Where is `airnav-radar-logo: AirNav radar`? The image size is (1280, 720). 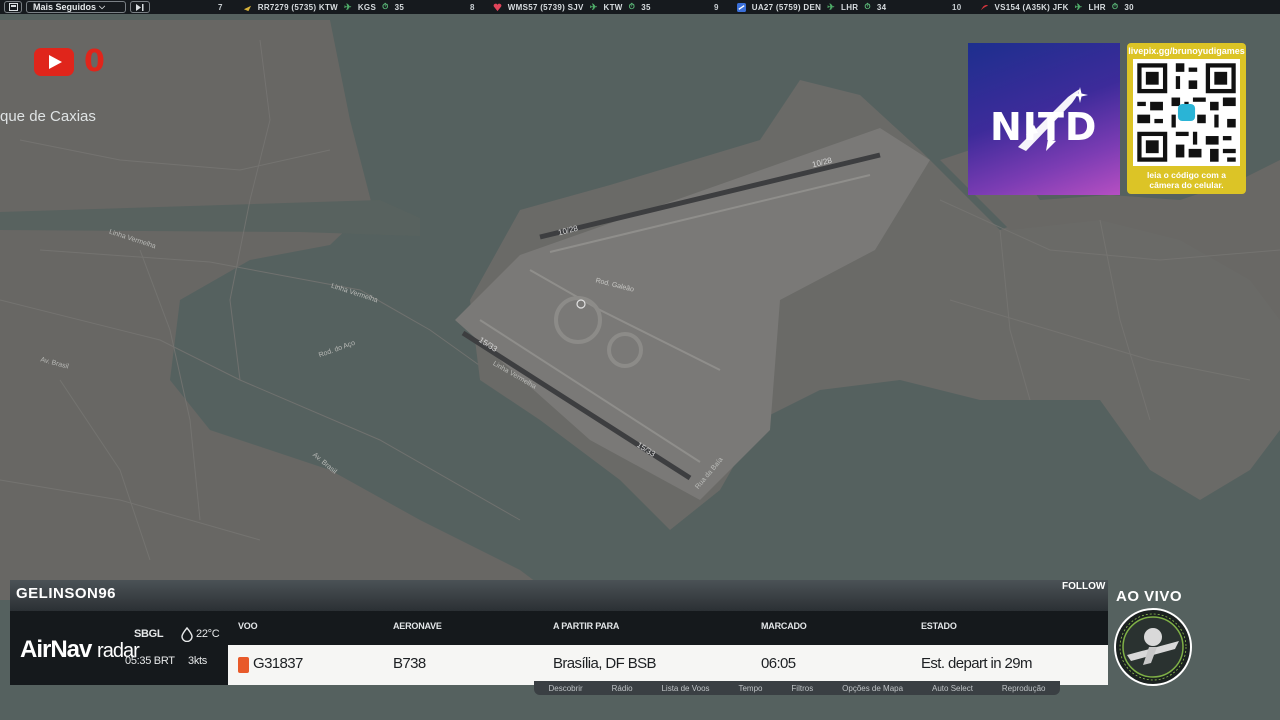 airnav-radar-logo: AirNav radar is located at coordinates (80, 650).